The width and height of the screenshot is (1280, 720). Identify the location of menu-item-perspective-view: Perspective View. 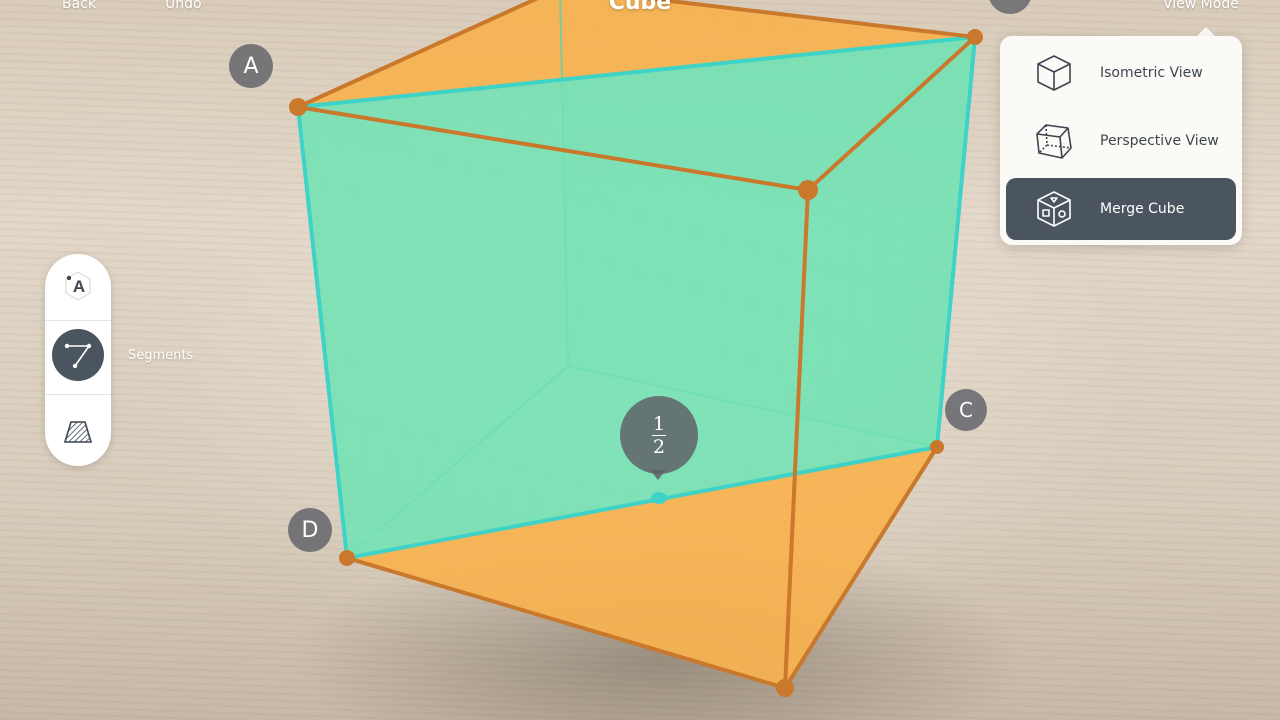
(1121, 141).